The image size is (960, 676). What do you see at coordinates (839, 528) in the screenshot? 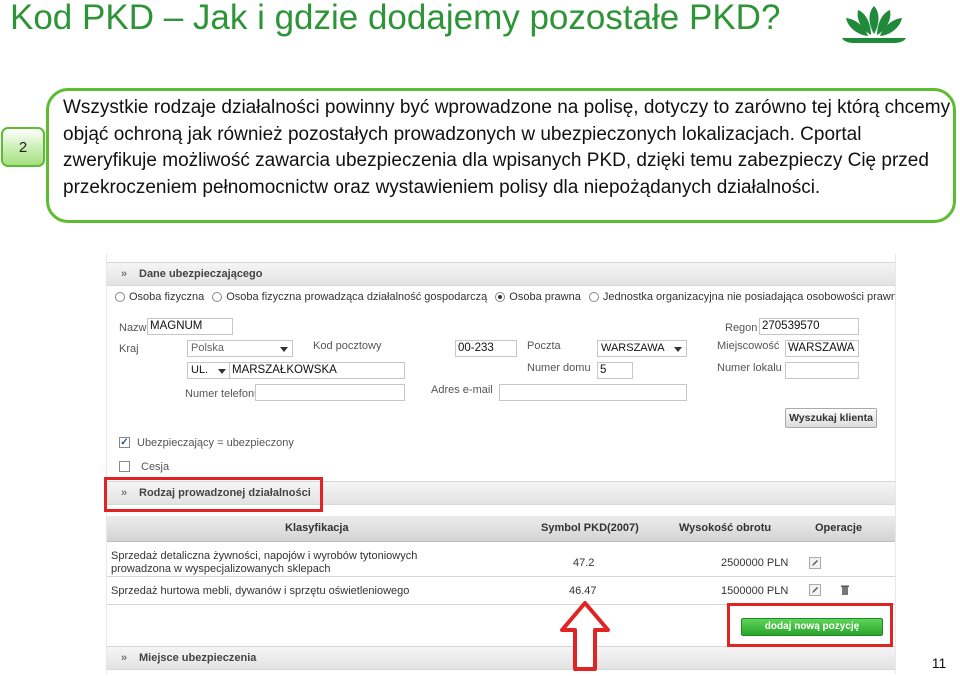
I see `column-header-operations: Operacje` at bounding box center [839, 528].